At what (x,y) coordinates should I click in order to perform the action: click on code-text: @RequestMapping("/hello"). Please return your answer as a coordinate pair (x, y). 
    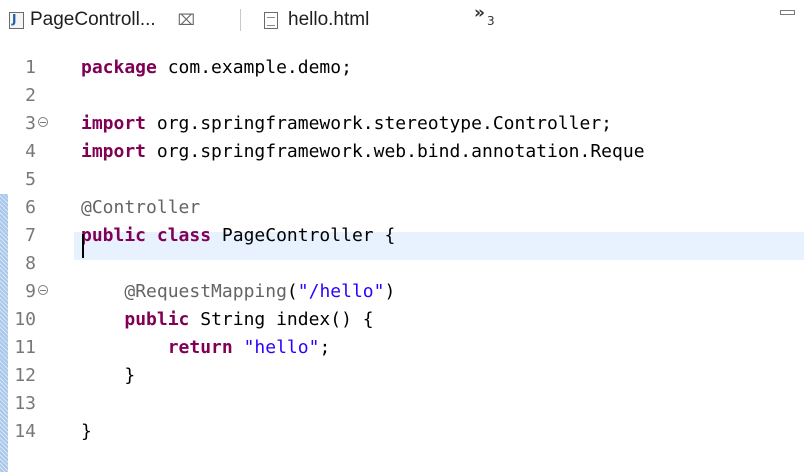
    Looking at the image, I should click on (238, 292).